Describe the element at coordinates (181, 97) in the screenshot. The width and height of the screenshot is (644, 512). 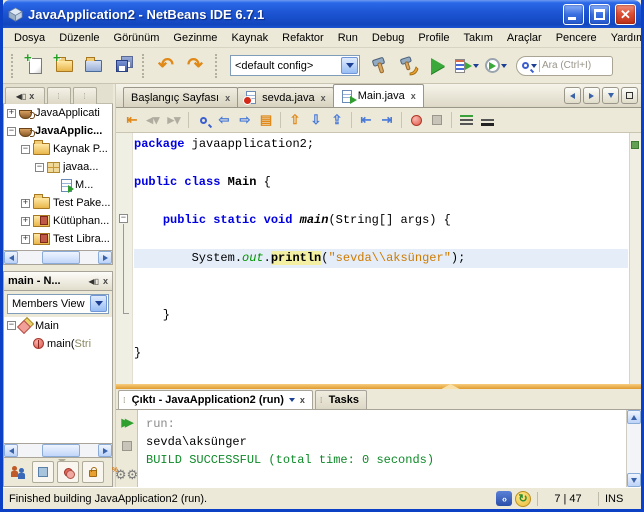
I see `editor-tab: Başlangıç Sayfası x` at that location.